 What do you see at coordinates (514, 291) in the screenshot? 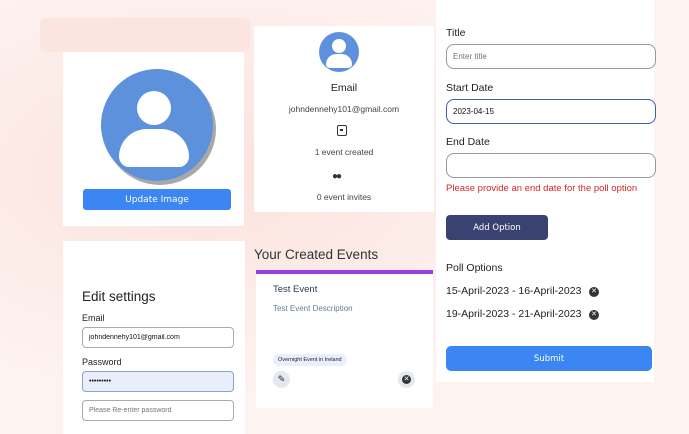
I see `poll-option-item: 15-April-2023 - 16-April-2023` at bounding box center [514, 291].